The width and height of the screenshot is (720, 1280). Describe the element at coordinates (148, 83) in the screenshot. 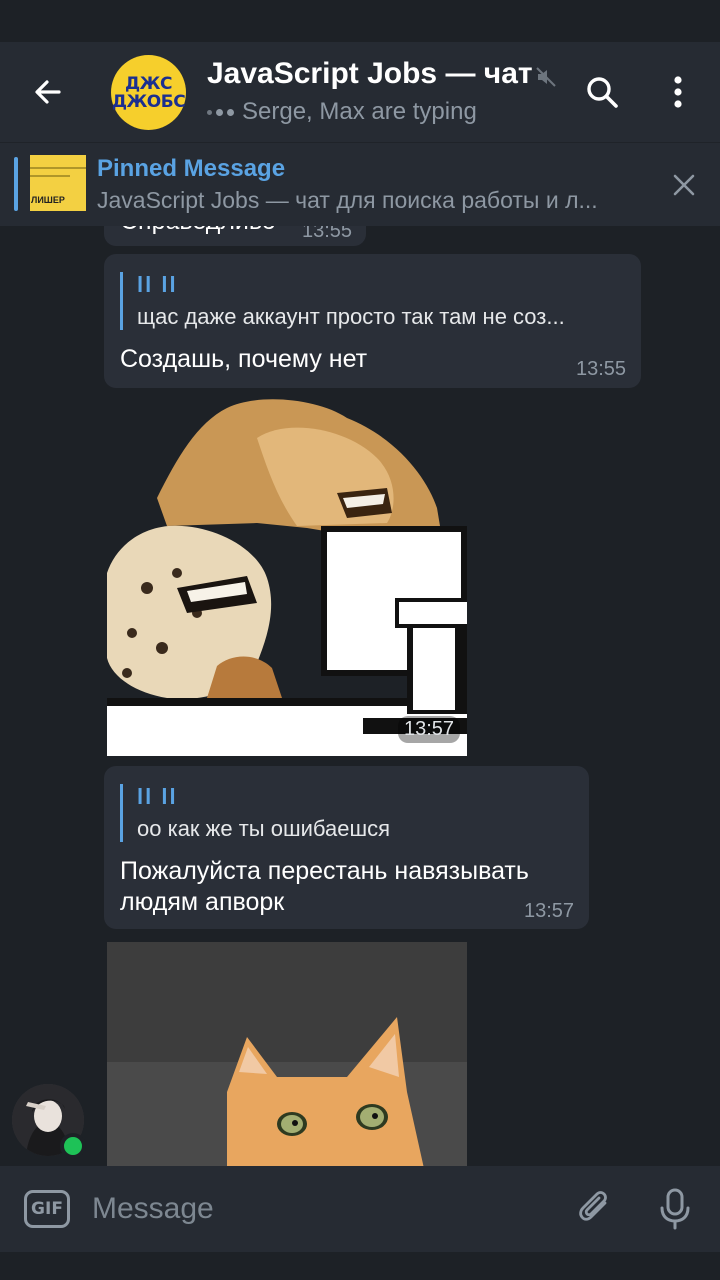

I see `avatar-text-line1: ДЖС` at that location.